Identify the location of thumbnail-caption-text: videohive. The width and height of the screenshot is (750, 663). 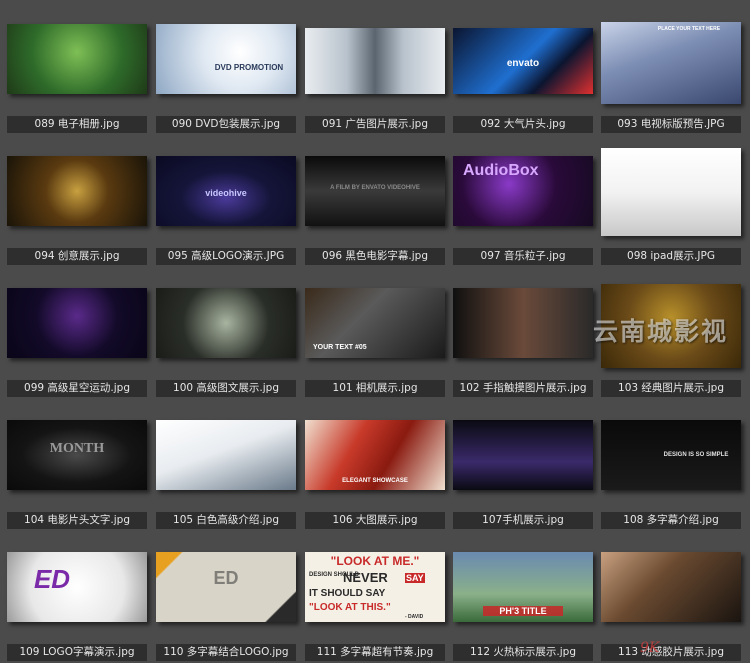
(226, 192).